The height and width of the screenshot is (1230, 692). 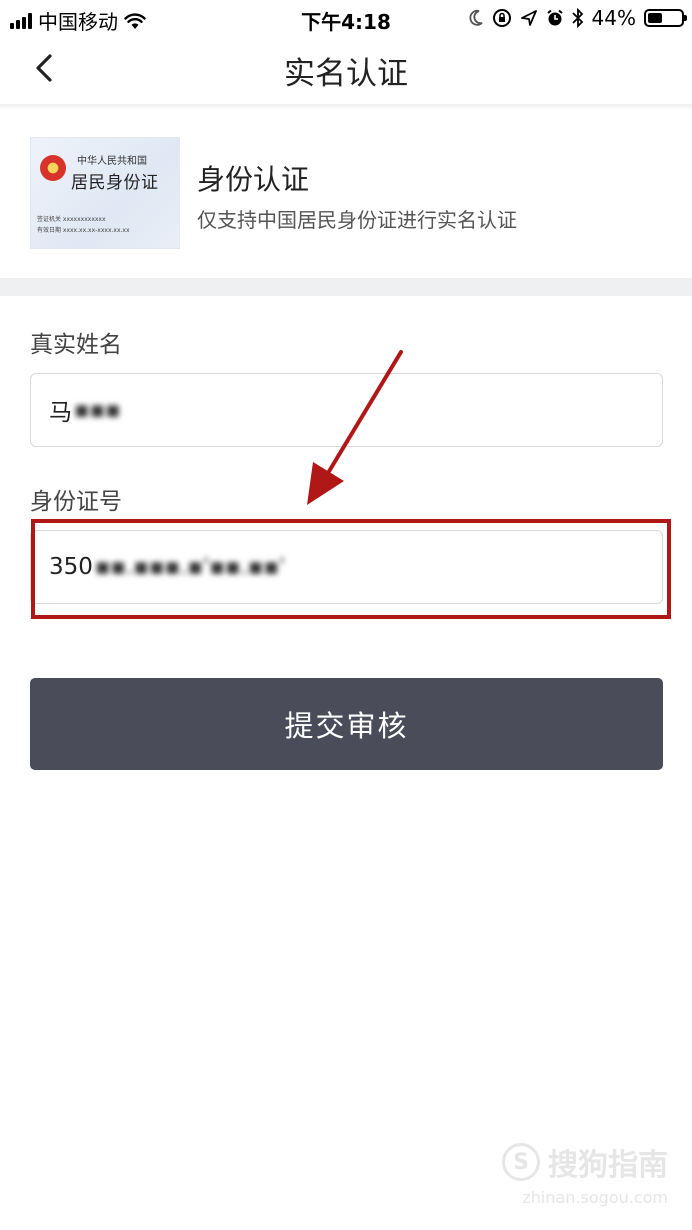 I want to click on name-input-value: 马, so click(x=60, y=413).